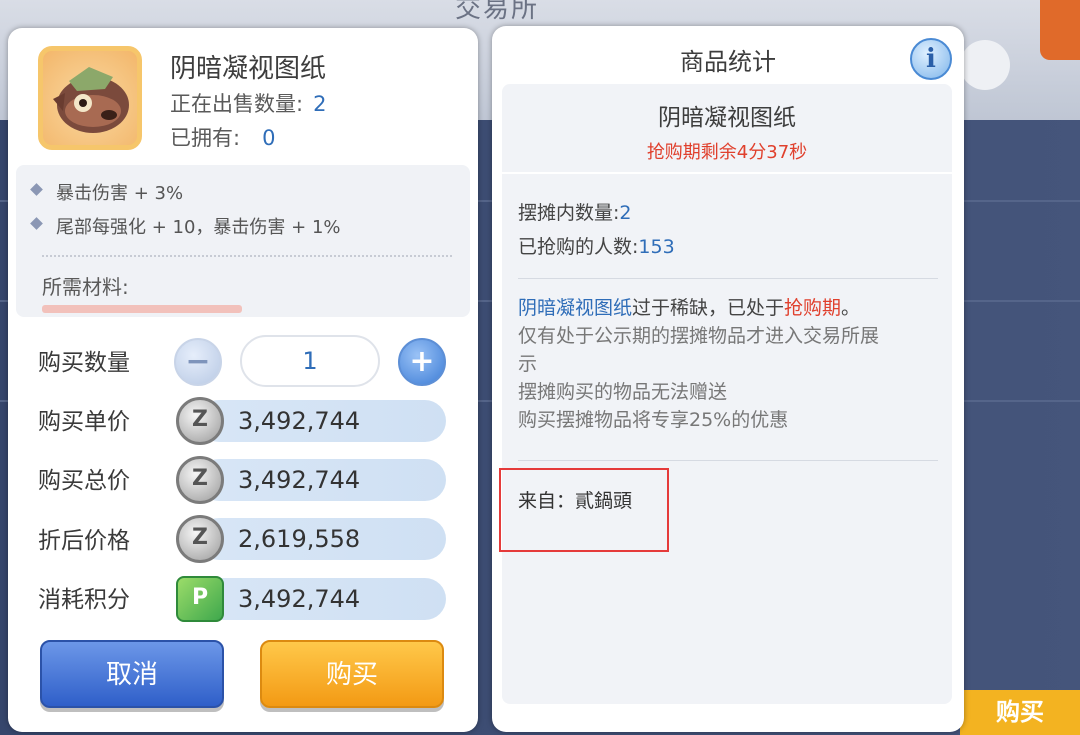 The image size is (1080, 735). Describe the element at coordinates (84, 481) in the screenshot. I see `total-price-label: 购买总价` at that location.